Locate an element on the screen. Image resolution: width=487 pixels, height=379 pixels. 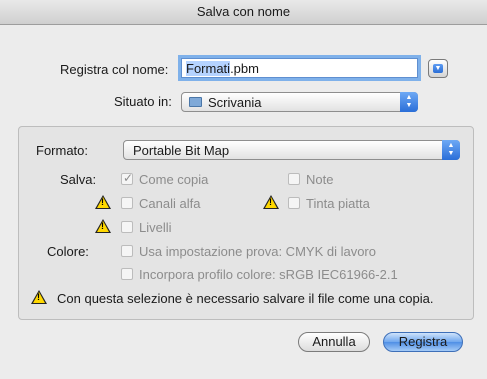
location-label: Situato in: is located at coordinates (143, 101).